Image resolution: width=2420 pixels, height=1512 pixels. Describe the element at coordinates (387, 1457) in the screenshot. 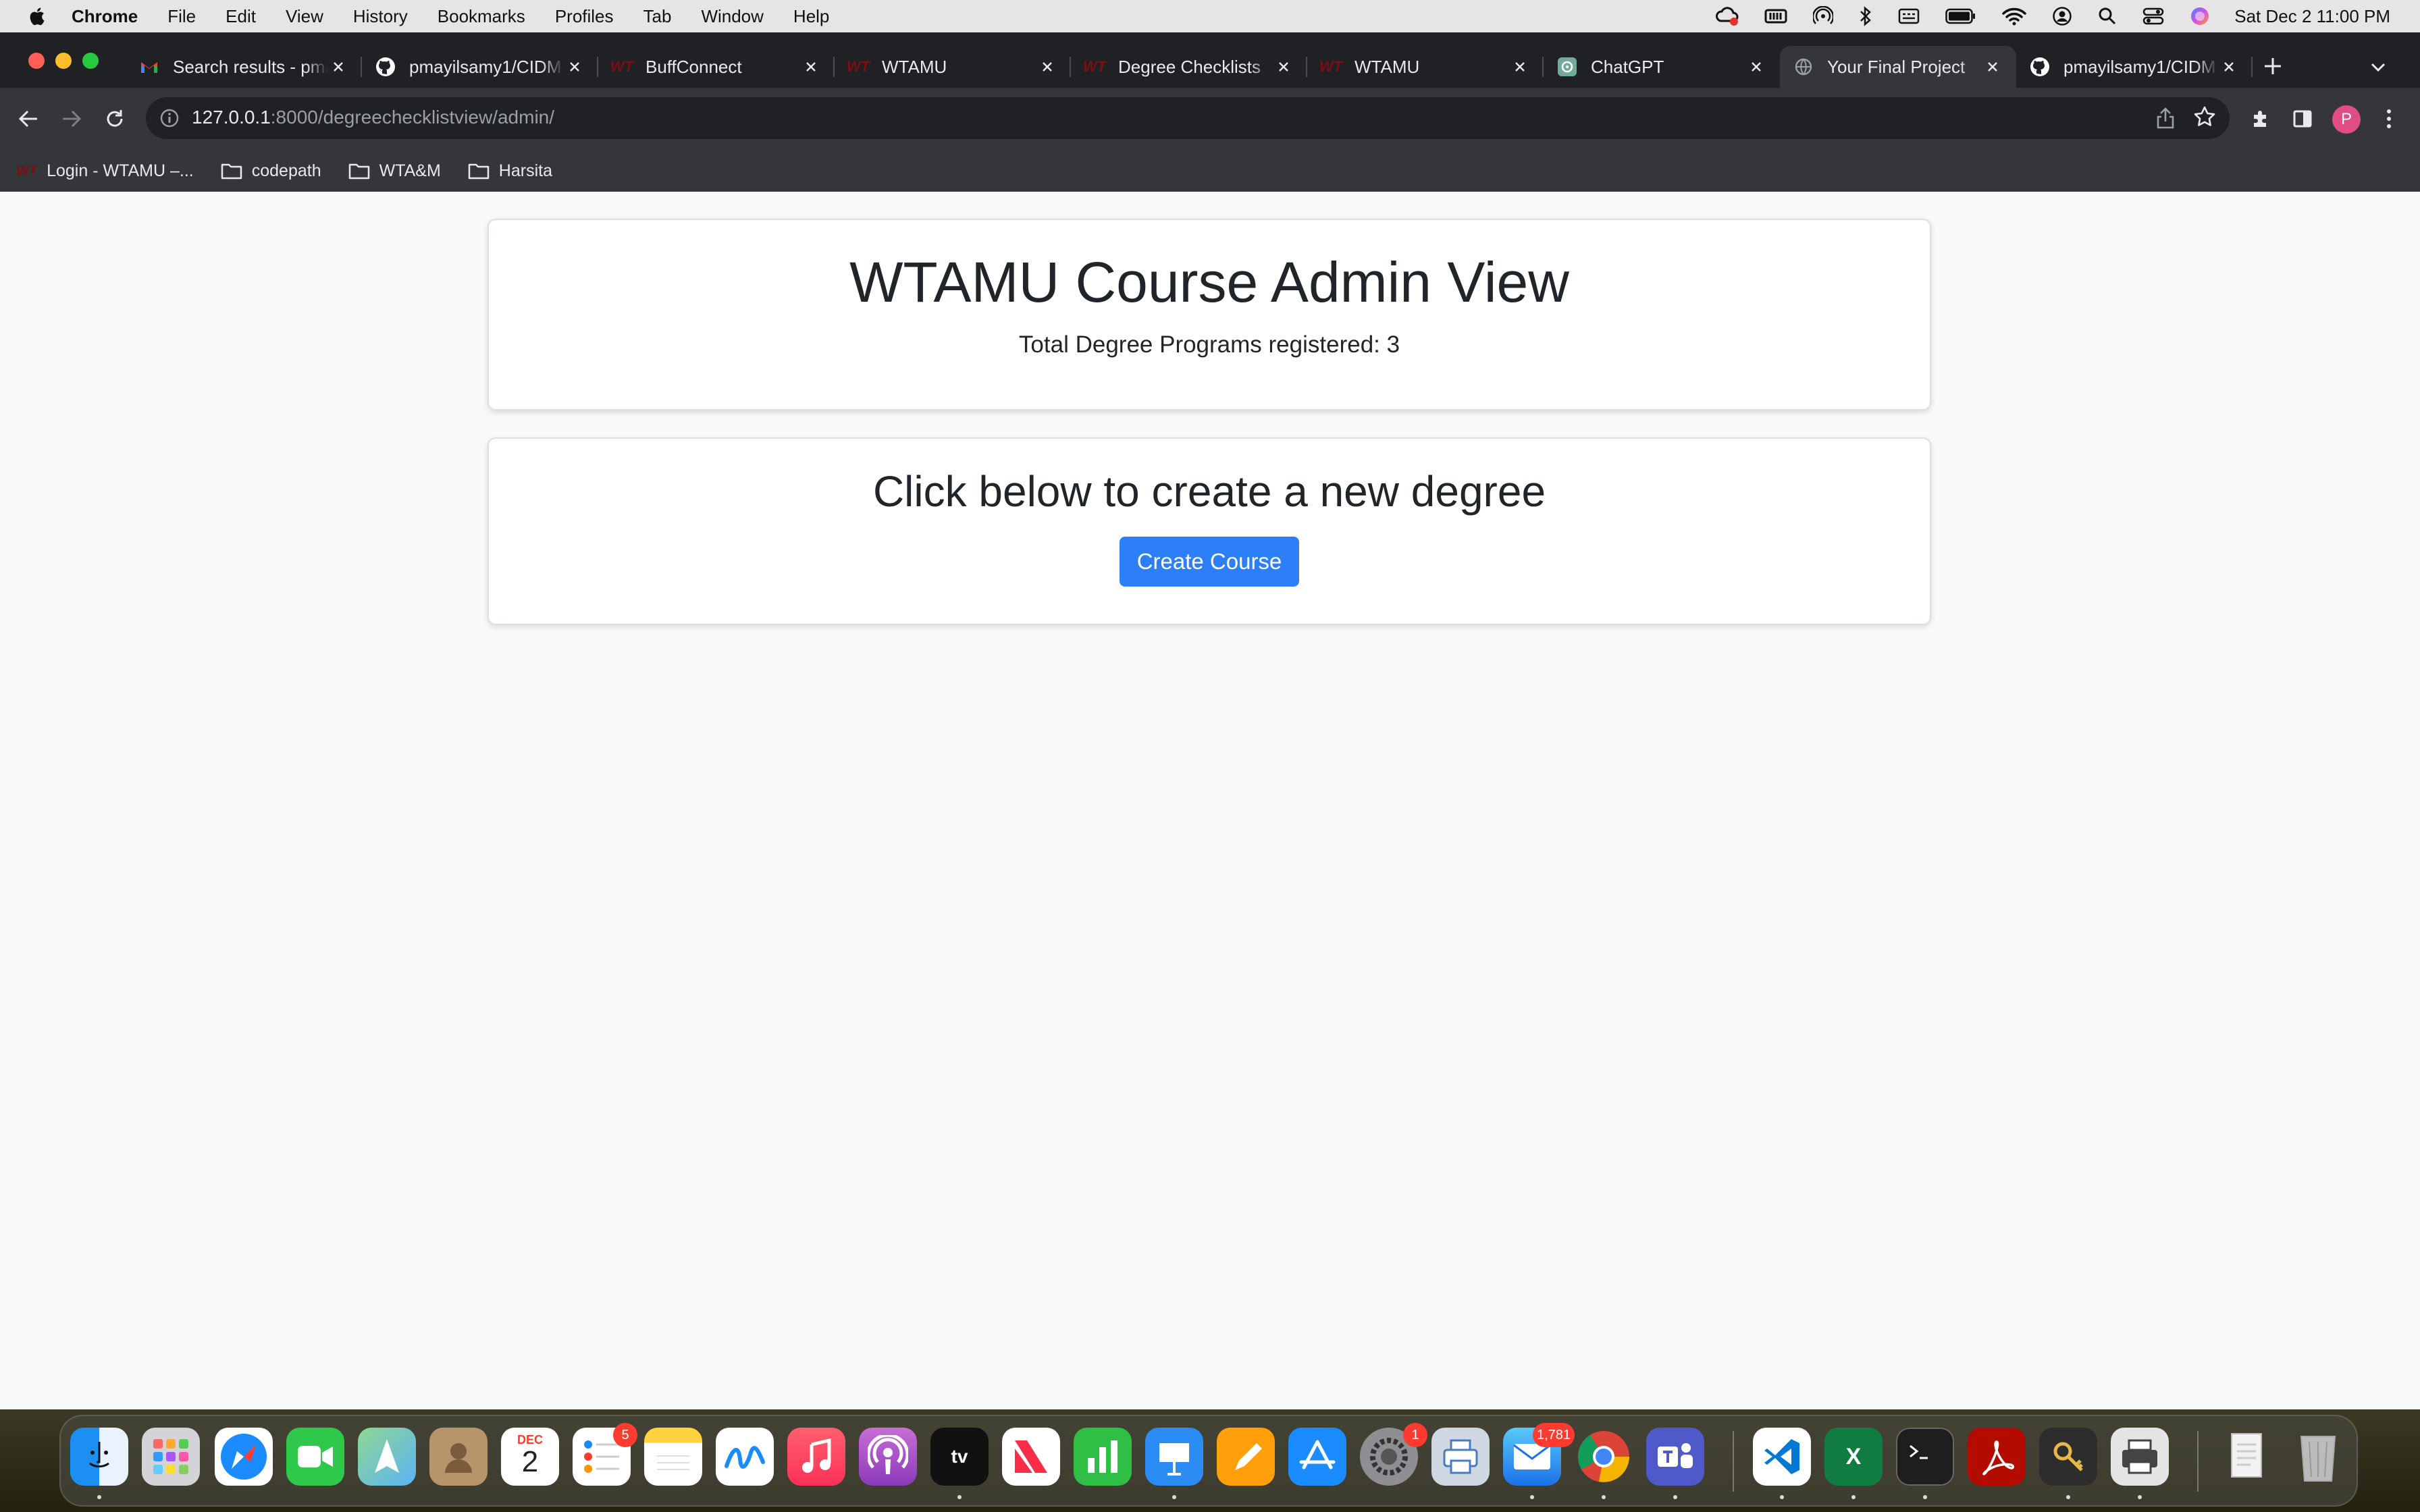

I see `maps-icon` at that location.